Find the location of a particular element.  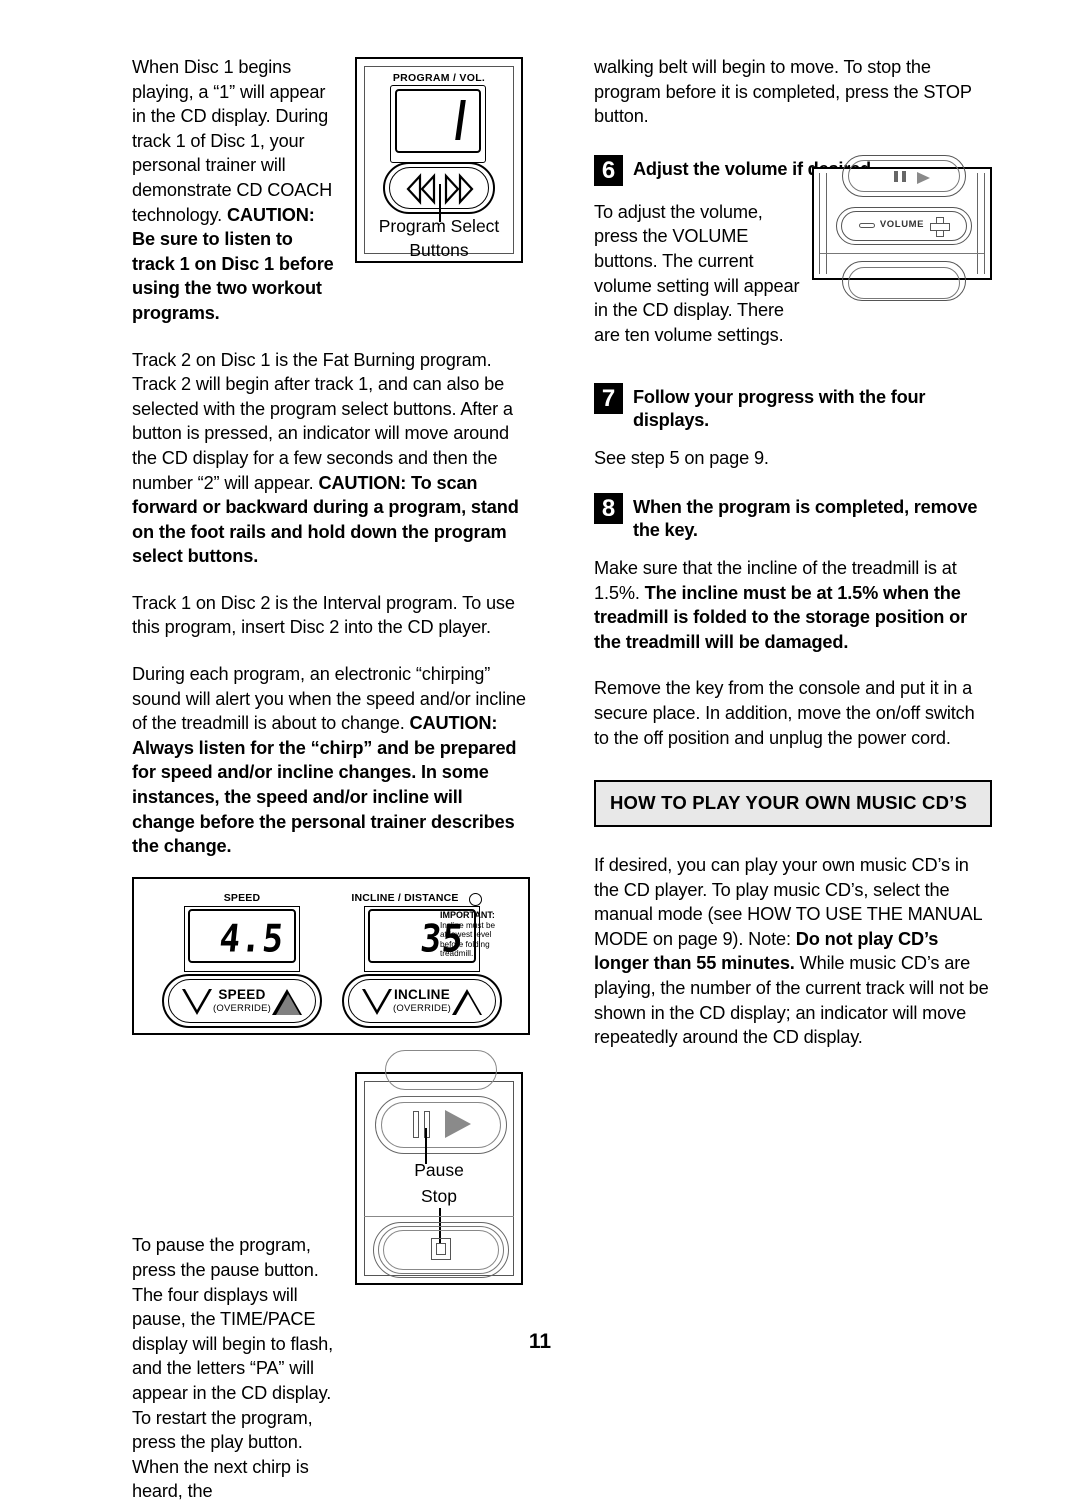

incline-button-label: INCLINE (OVERRIDE) is located at coordinates (422, 1000).